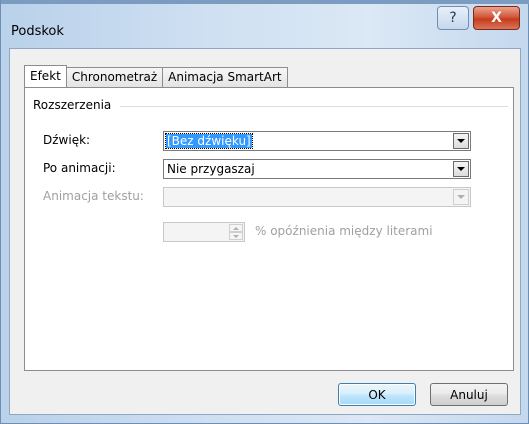  What do you see at coordinates (45, 76) in the screenshot?
I see `tab-efekt: Efekt` at bounding box center [45, 76].